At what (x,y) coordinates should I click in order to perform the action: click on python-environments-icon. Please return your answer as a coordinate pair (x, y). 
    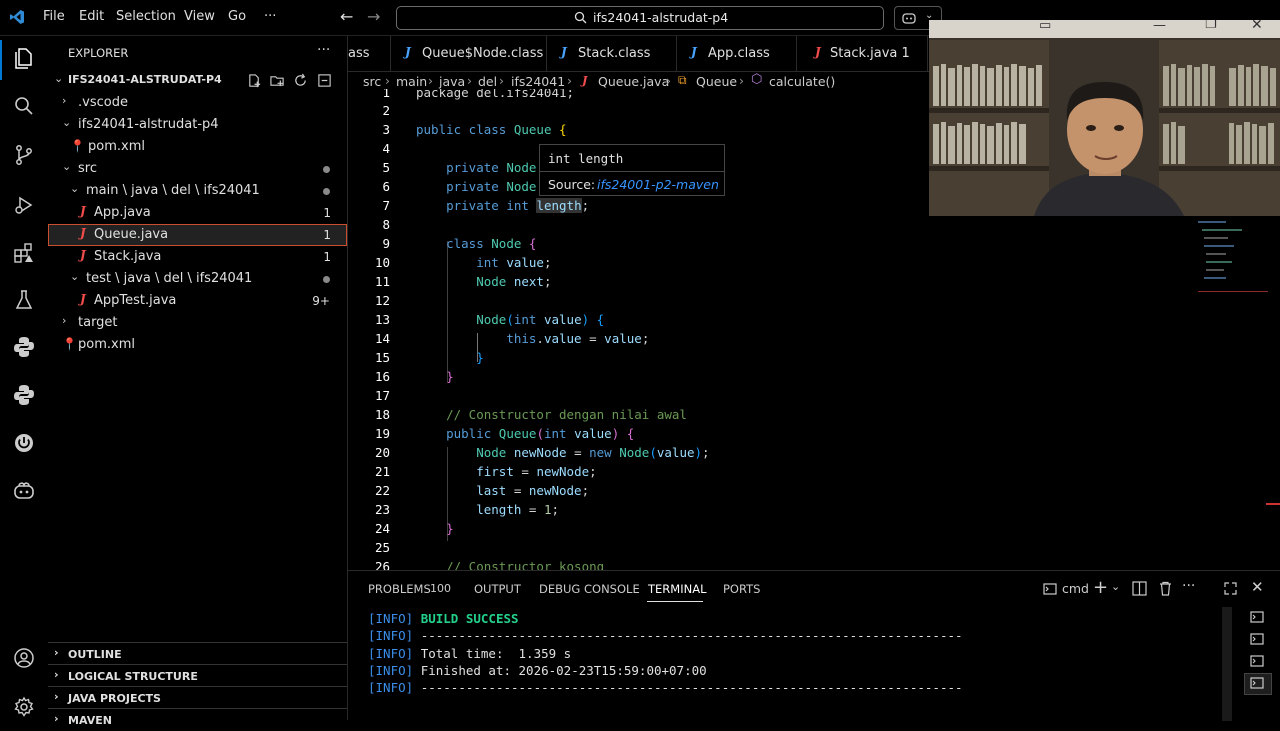
    Looking at the image, I should click on (24, 395).